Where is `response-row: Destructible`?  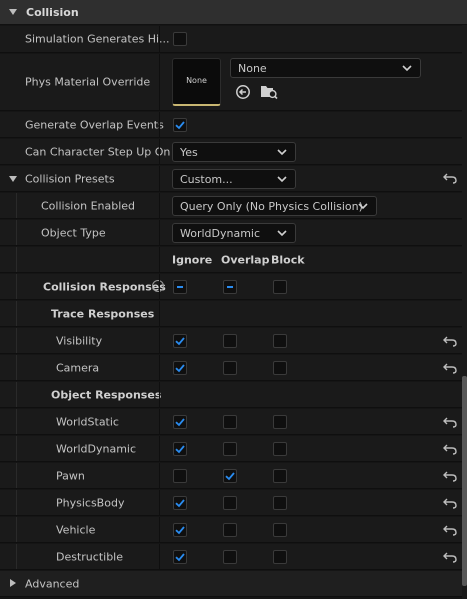 response-row: Destructible is located at coordinates (231, 557).